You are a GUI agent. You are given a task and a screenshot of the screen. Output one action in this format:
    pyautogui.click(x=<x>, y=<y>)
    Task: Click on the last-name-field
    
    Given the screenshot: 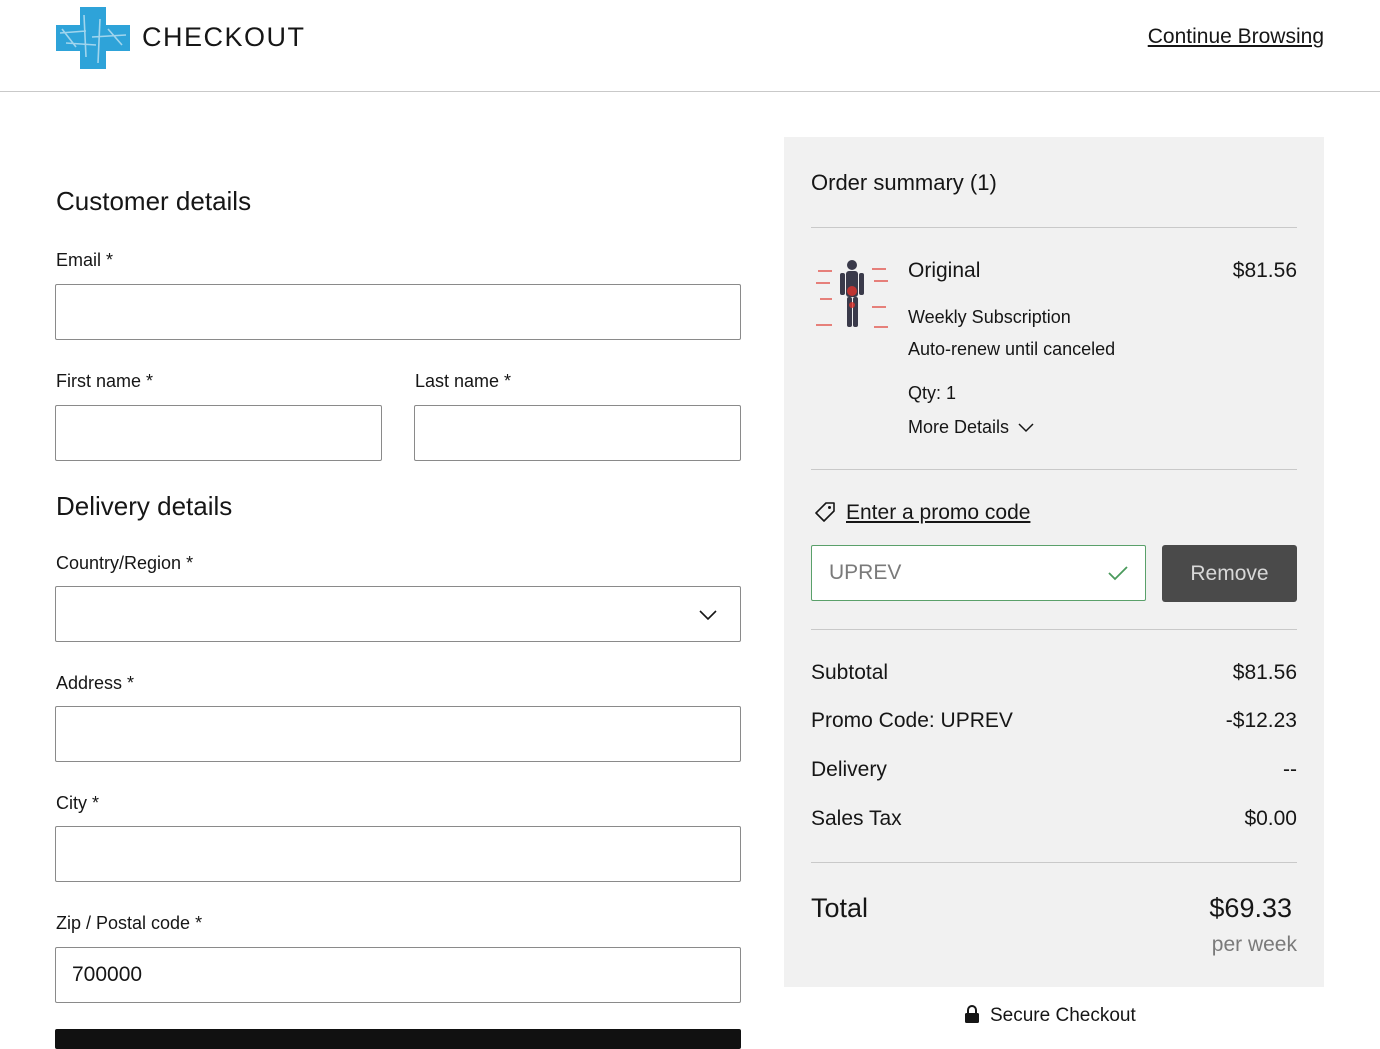 What is the action you would take?
    pyautogui.click(x=577, y=433)
    